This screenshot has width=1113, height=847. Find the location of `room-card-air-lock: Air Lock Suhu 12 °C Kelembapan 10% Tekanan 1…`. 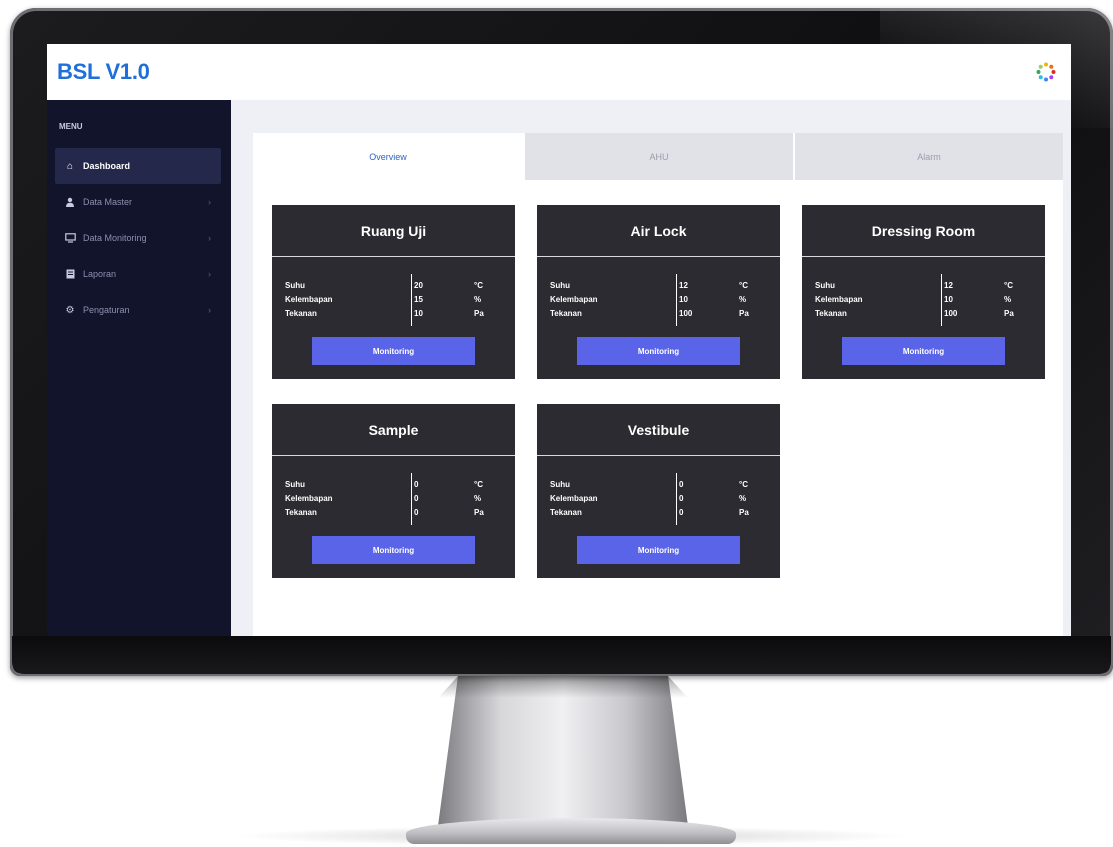

room-card-air-lock: Air Lock Suhu 12 °C Kelembapan 10% Tekanan 1… is located at coordinates (658, 292).